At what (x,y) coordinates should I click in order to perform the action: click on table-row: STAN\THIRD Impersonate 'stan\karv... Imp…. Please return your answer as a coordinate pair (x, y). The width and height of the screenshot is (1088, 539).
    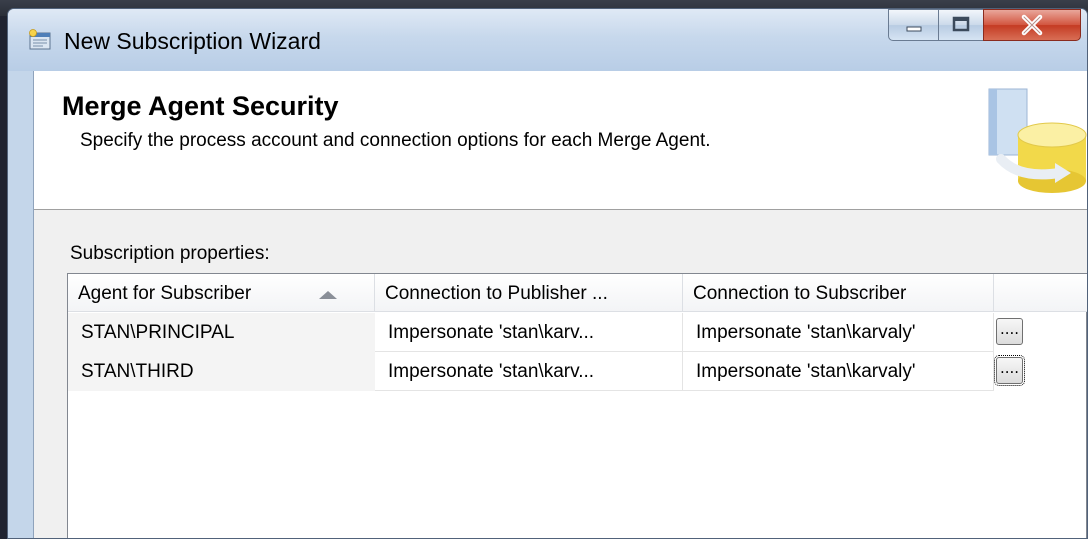
    Looking at the image, I should click on (577, 371).